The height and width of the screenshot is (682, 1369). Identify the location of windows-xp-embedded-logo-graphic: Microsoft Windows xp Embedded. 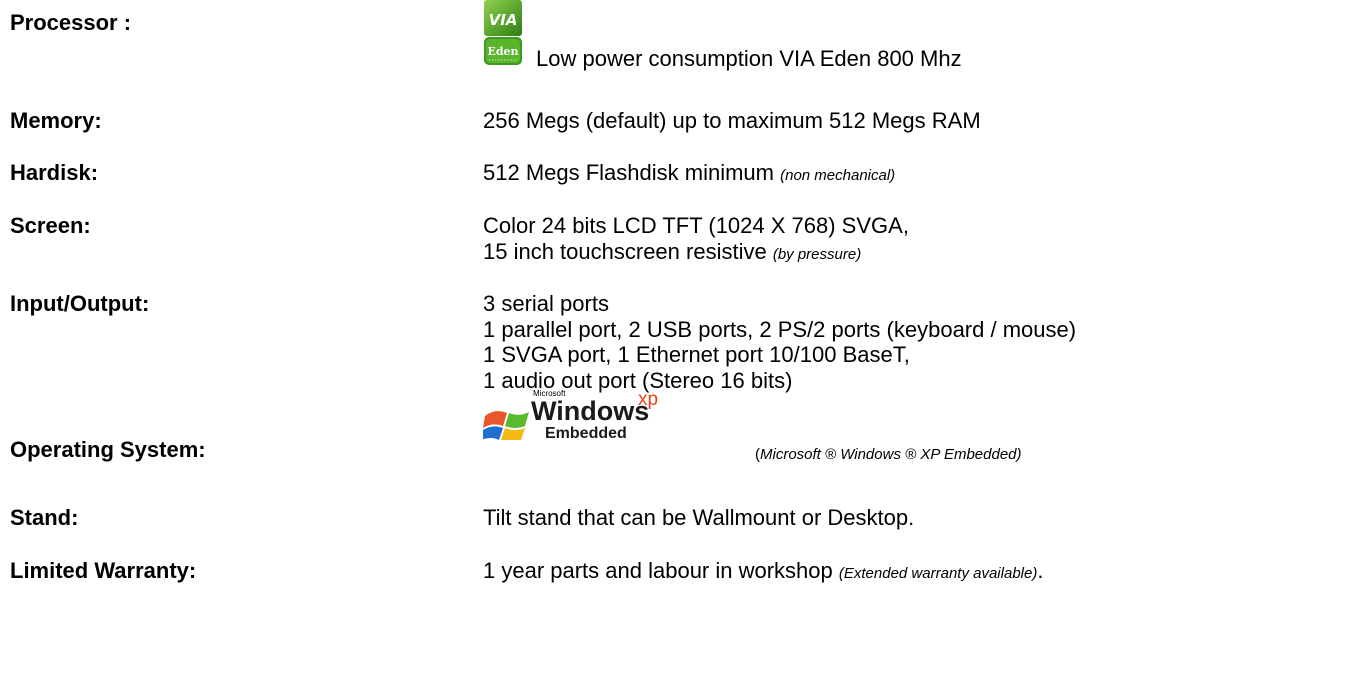
(569, 415).